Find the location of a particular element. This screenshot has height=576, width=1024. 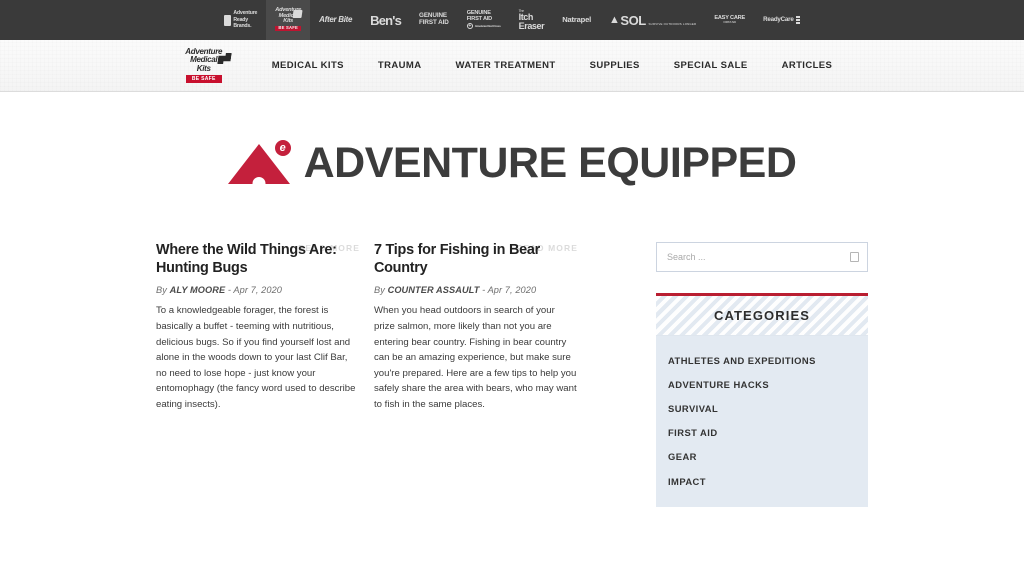

search-icon is located at coordinates (854, 257).